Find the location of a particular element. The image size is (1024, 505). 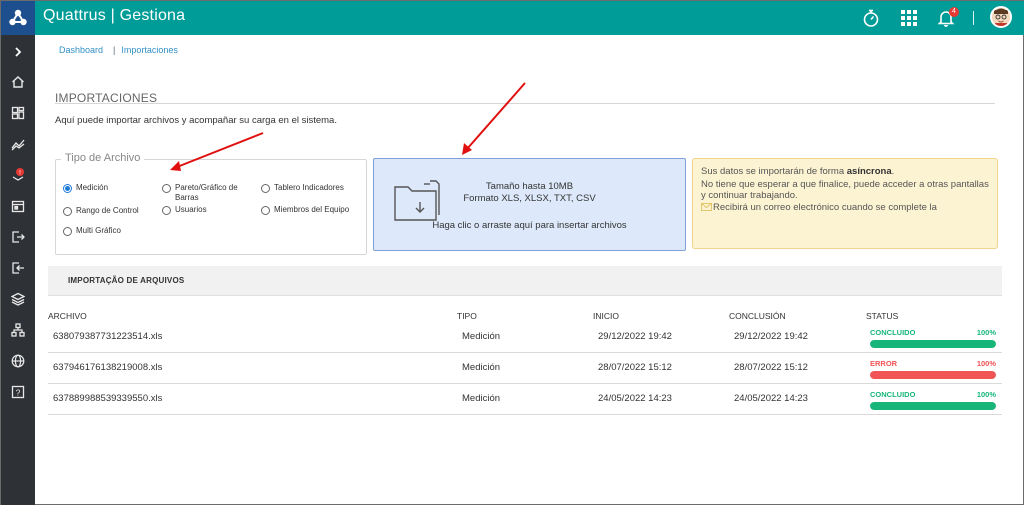

dashboard-icon is located at coordinates (18, 113).